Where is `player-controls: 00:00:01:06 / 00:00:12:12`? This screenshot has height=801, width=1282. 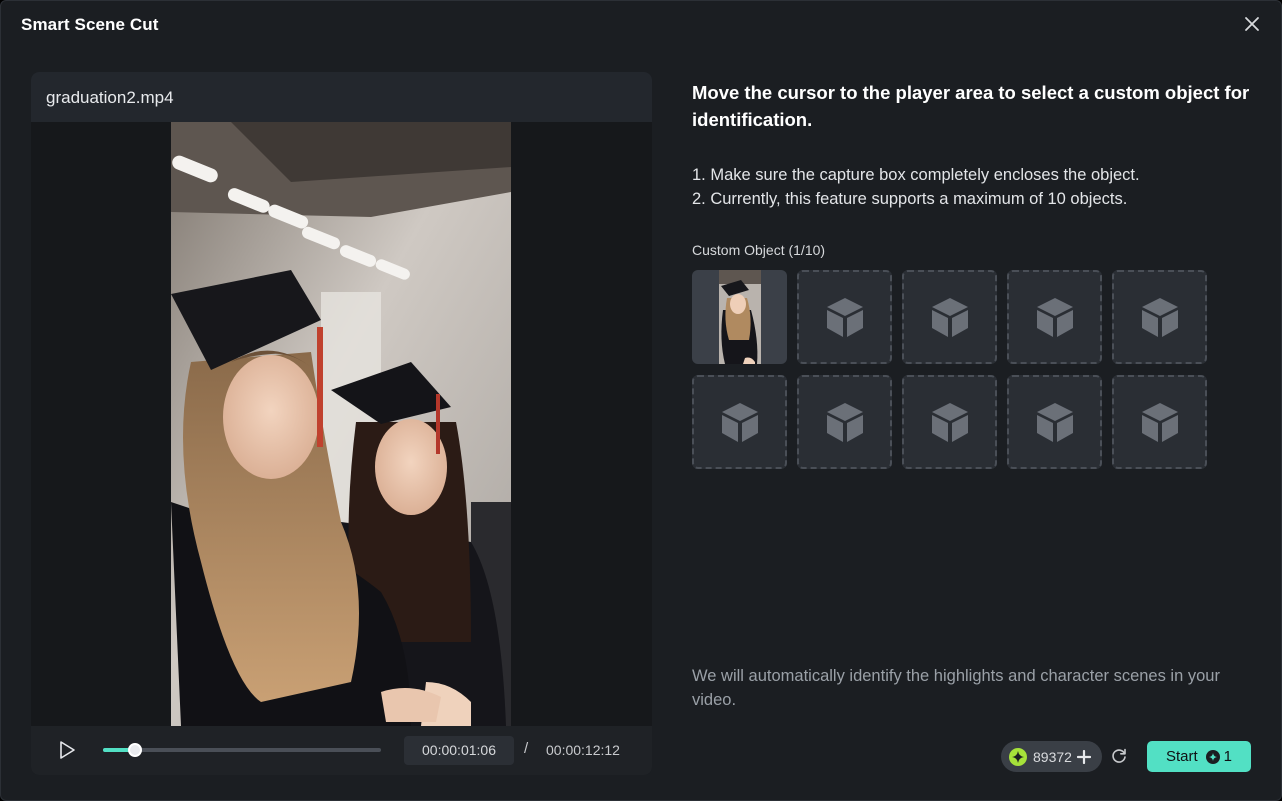 player-controls: 00:00:01:06 / 00:00:12:12 is located at coordinates (341, 750).